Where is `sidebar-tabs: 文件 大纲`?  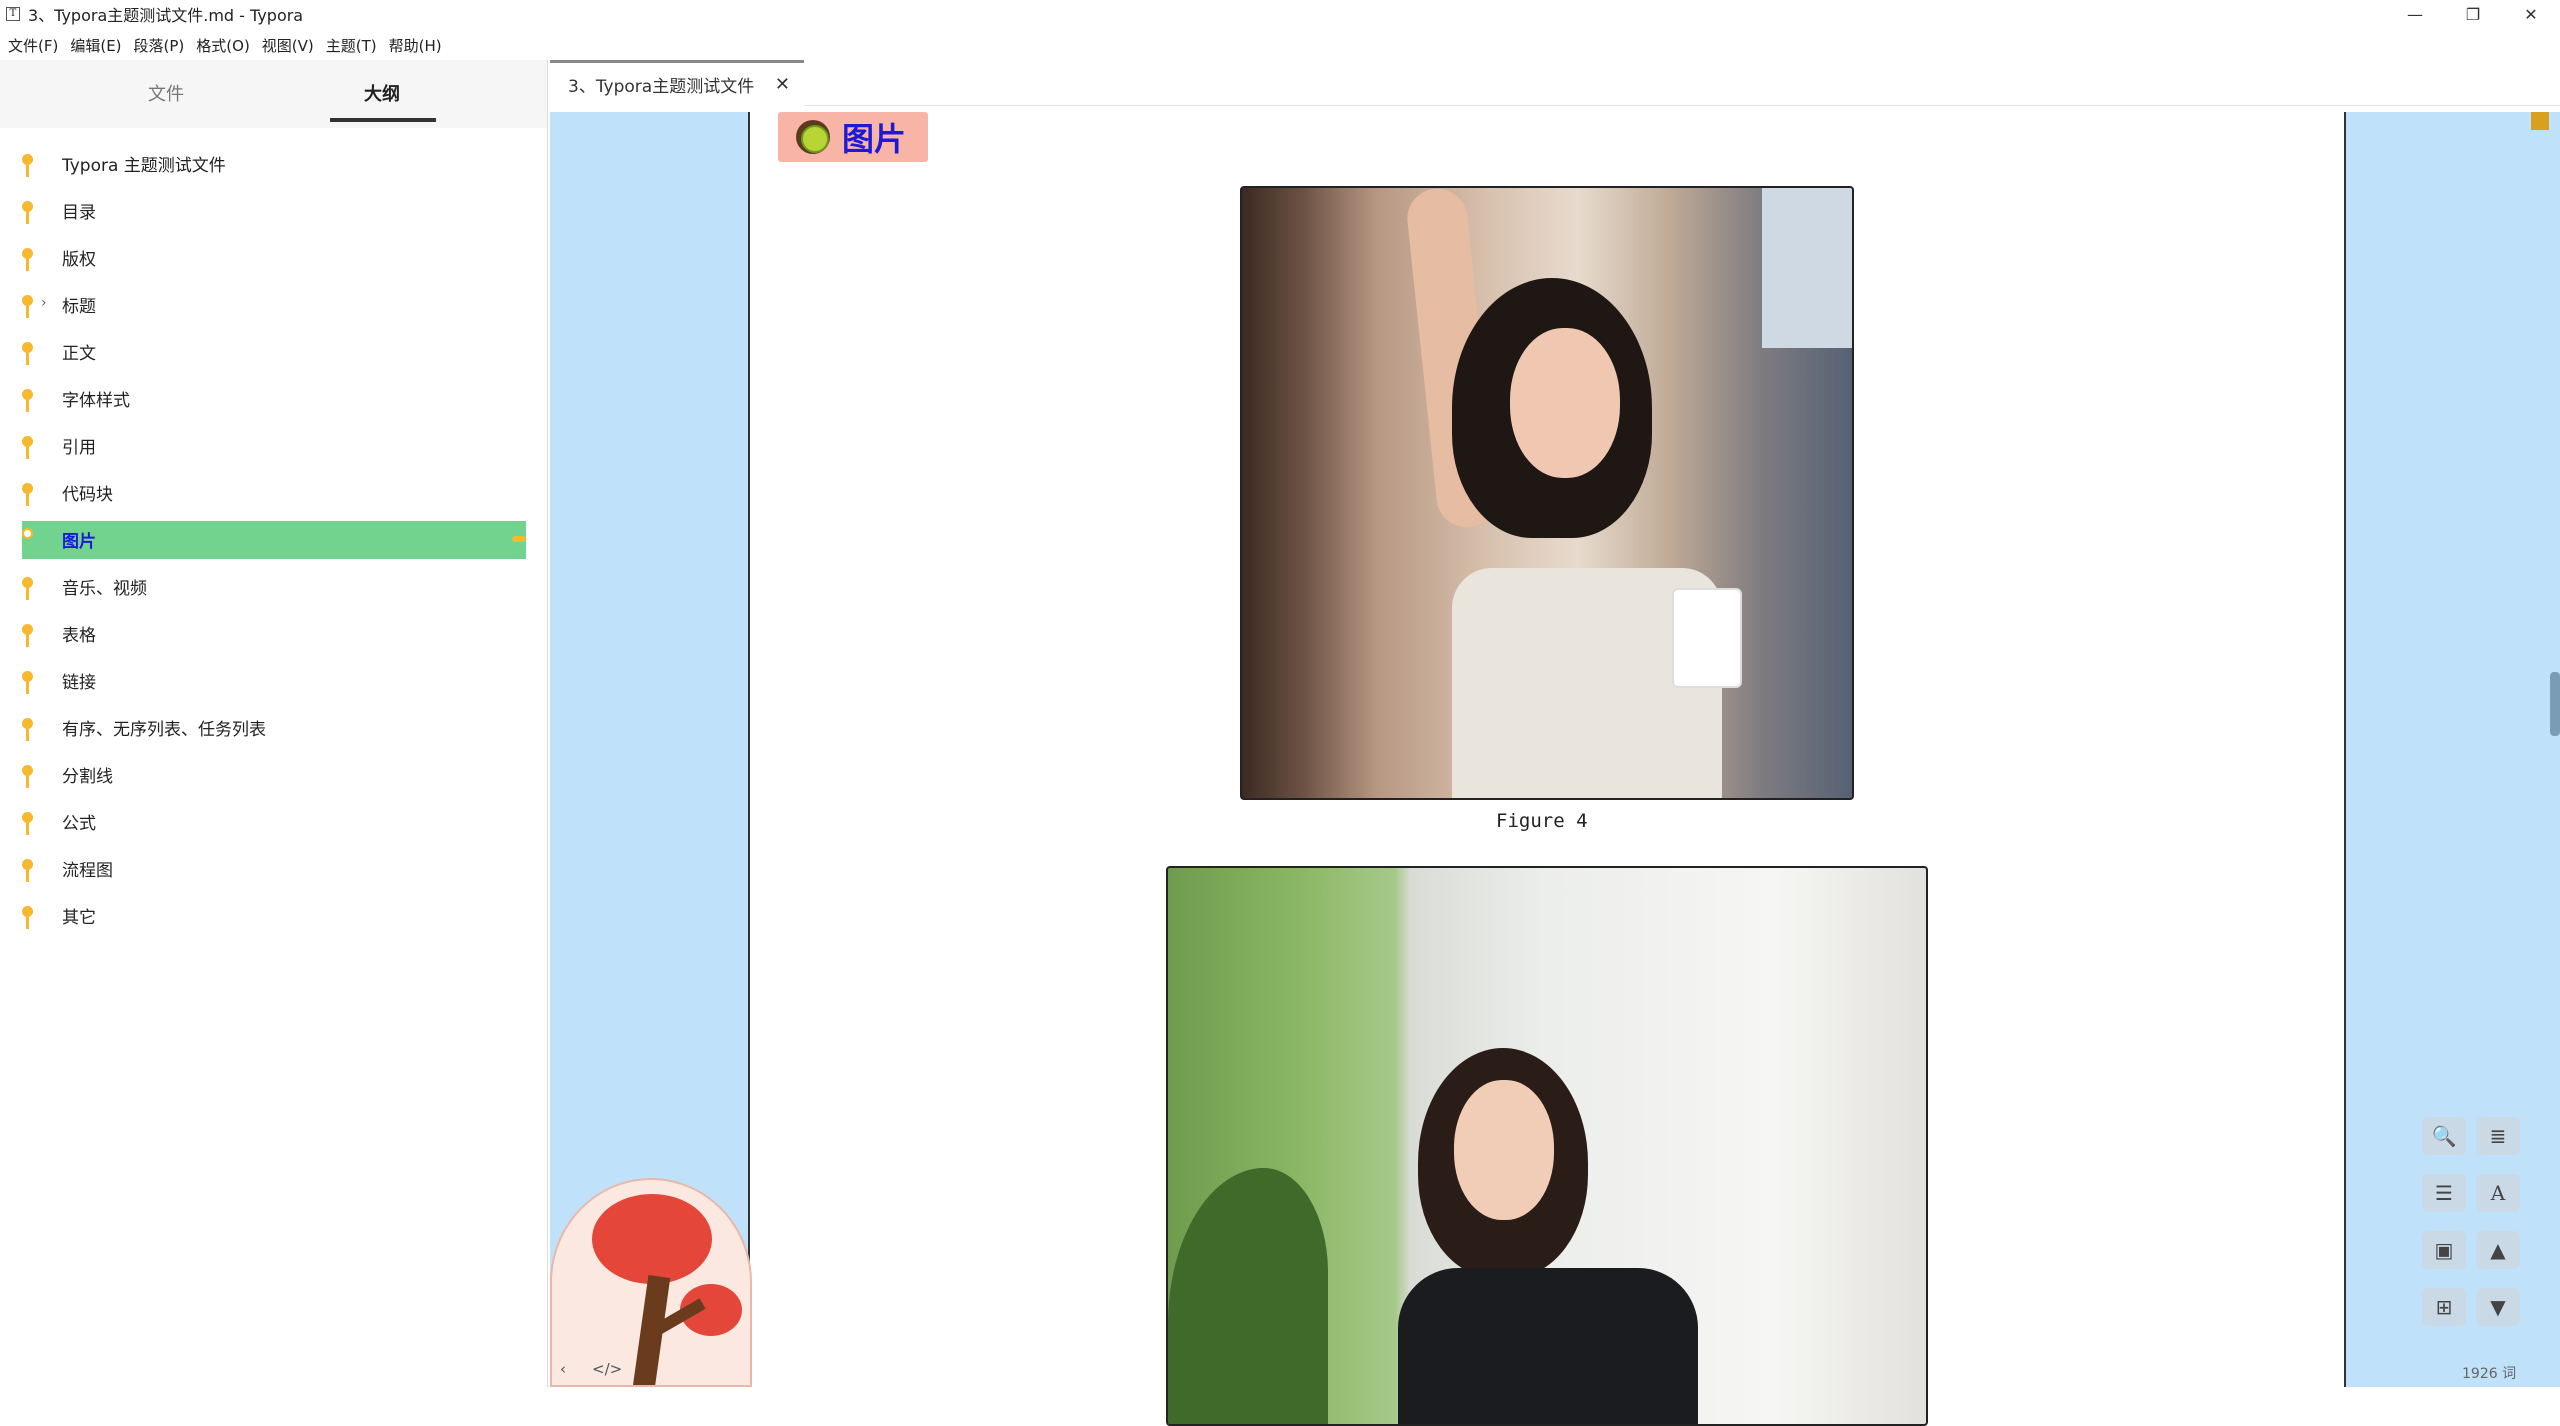
sidebar-tabs: 文件 大纲 is located at coordinates (273, 94).